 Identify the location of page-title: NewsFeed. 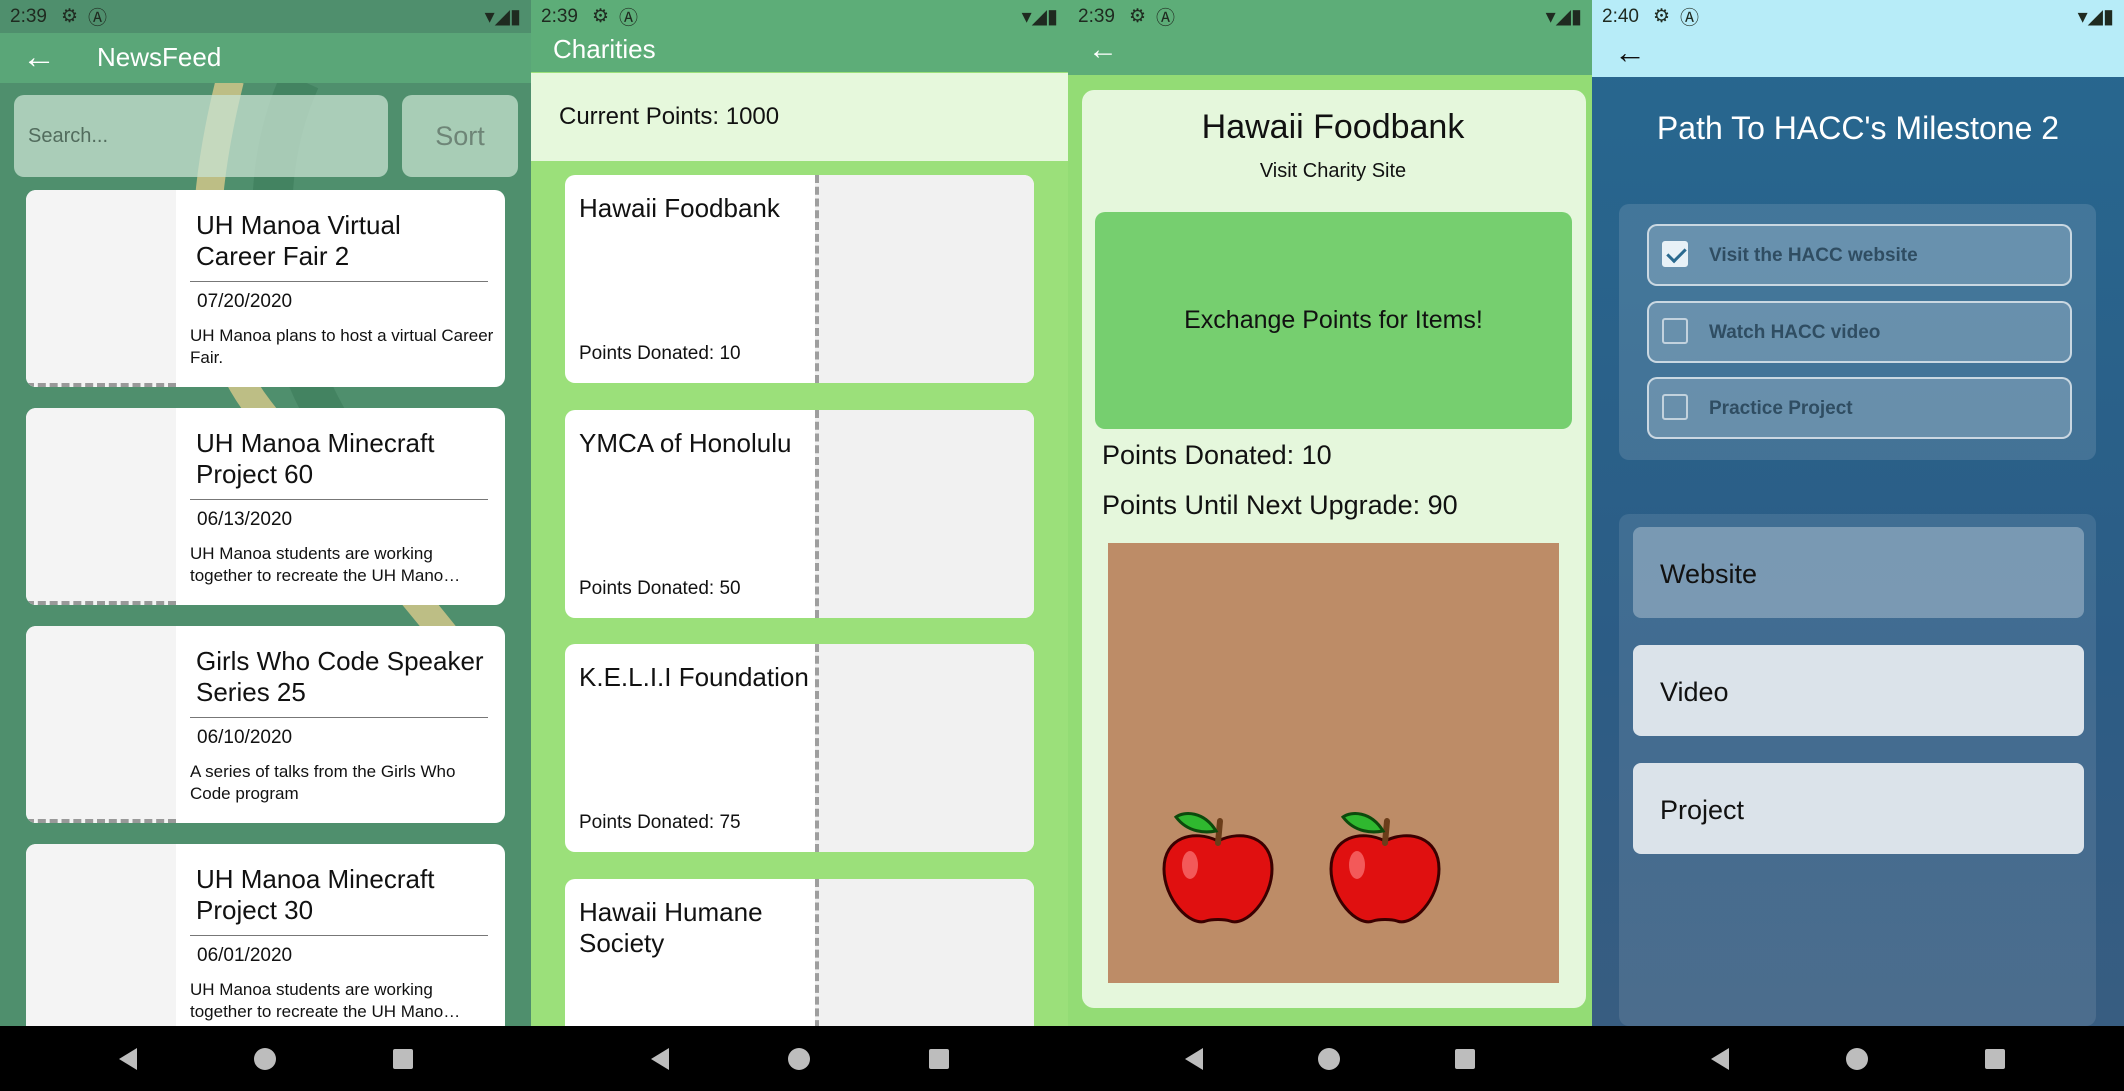
(159, 57).